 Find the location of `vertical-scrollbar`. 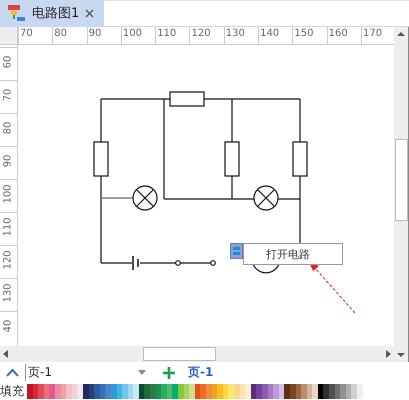

vertical-scrollbar is located at coordinates (401, 194).